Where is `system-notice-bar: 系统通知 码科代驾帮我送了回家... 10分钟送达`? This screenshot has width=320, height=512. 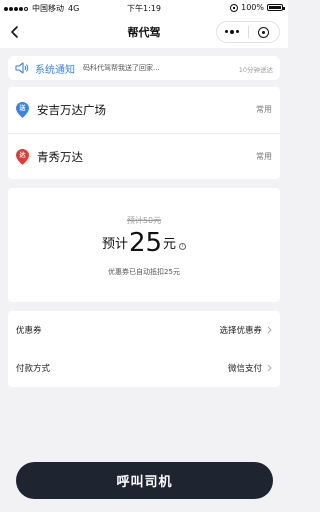
system-notice-bar: 系统通知 码科代驾帮我送了回家... 10分钟送达 is located at coordinates (144, 68).